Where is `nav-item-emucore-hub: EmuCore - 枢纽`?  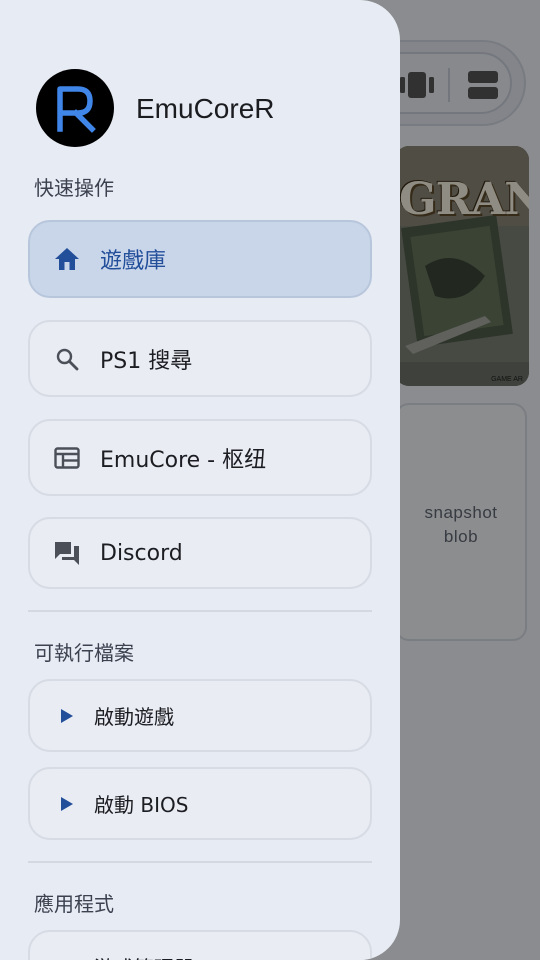 nav-item-emucore-hub: EmuCore - 枢纽 is located at coordinates (200, 457).